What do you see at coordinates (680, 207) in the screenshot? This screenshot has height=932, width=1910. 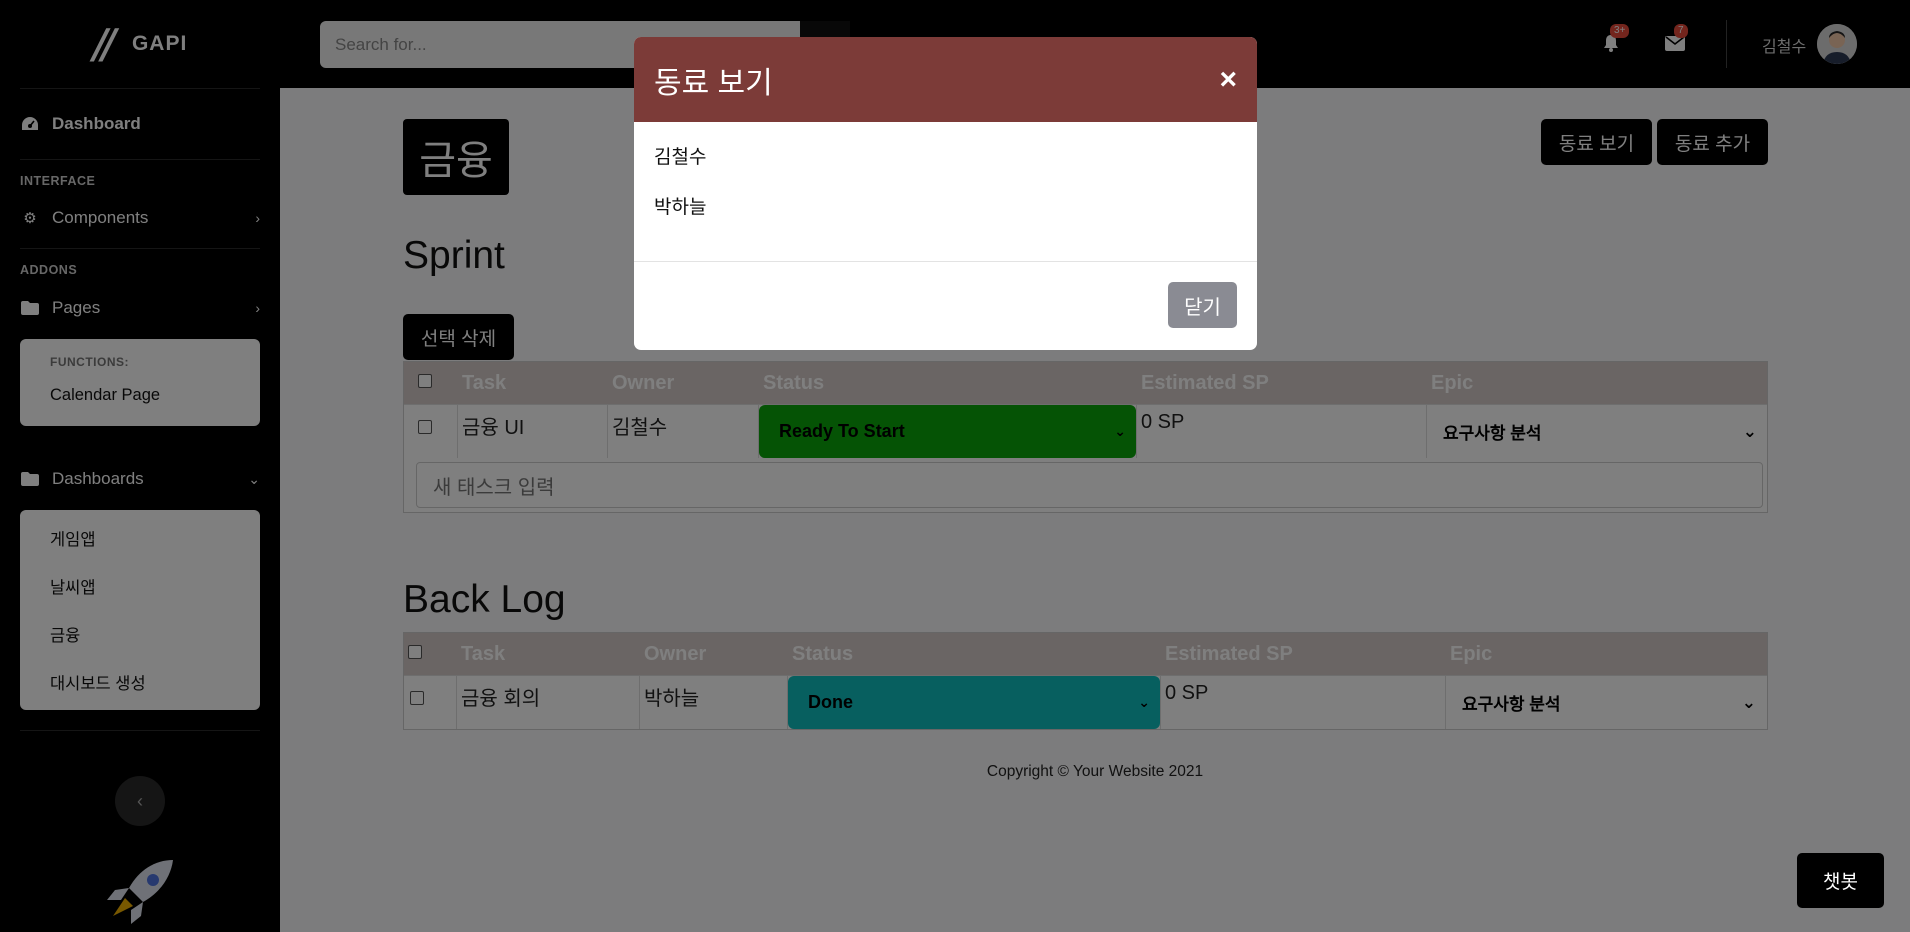 I see `colleague-item: 박하늘` at bounding box center [680, 207].